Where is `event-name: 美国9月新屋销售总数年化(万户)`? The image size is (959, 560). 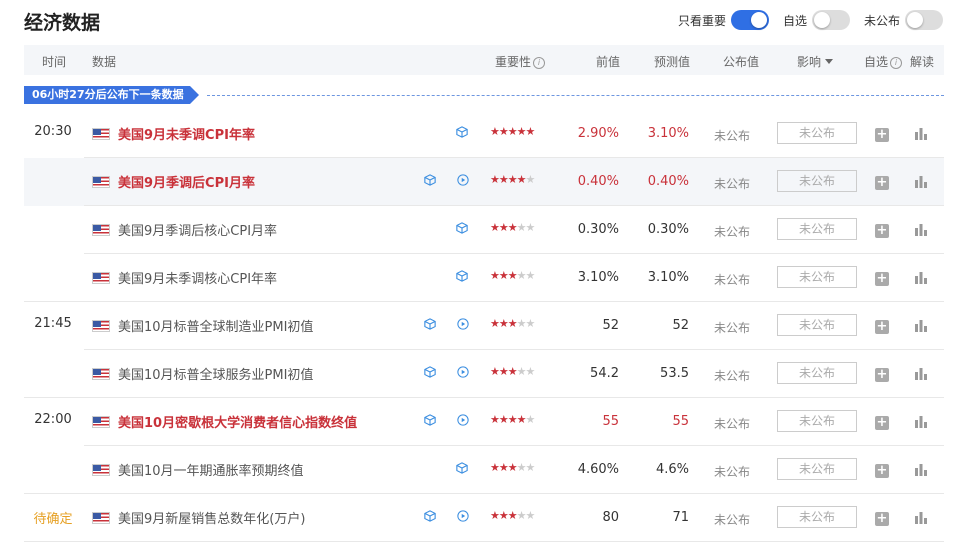
event-name: 美国9月新屋销售总数年化(万户) is located at coordinates (211, 517).